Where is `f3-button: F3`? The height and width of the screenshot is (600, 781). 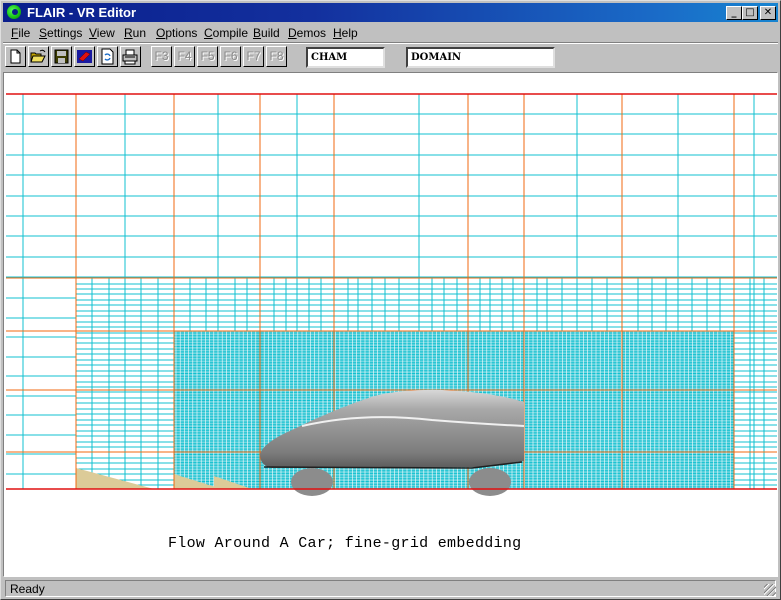
f3-button: F3 is located at coordinates (161, 56).